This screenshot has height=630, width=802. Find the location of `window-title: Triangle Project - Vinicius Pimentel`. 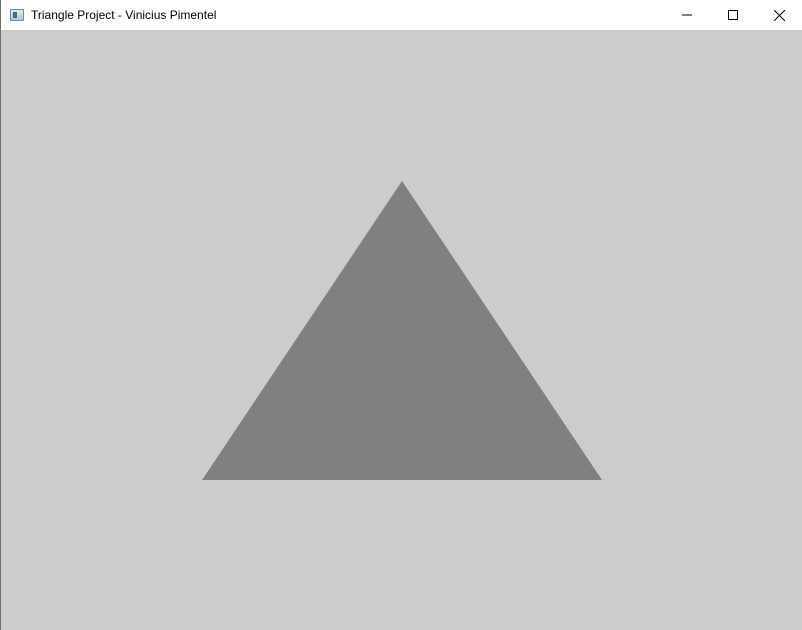

window-title: Triangle Project - Vinicius Pimentel is located at coordinates (124, 15).